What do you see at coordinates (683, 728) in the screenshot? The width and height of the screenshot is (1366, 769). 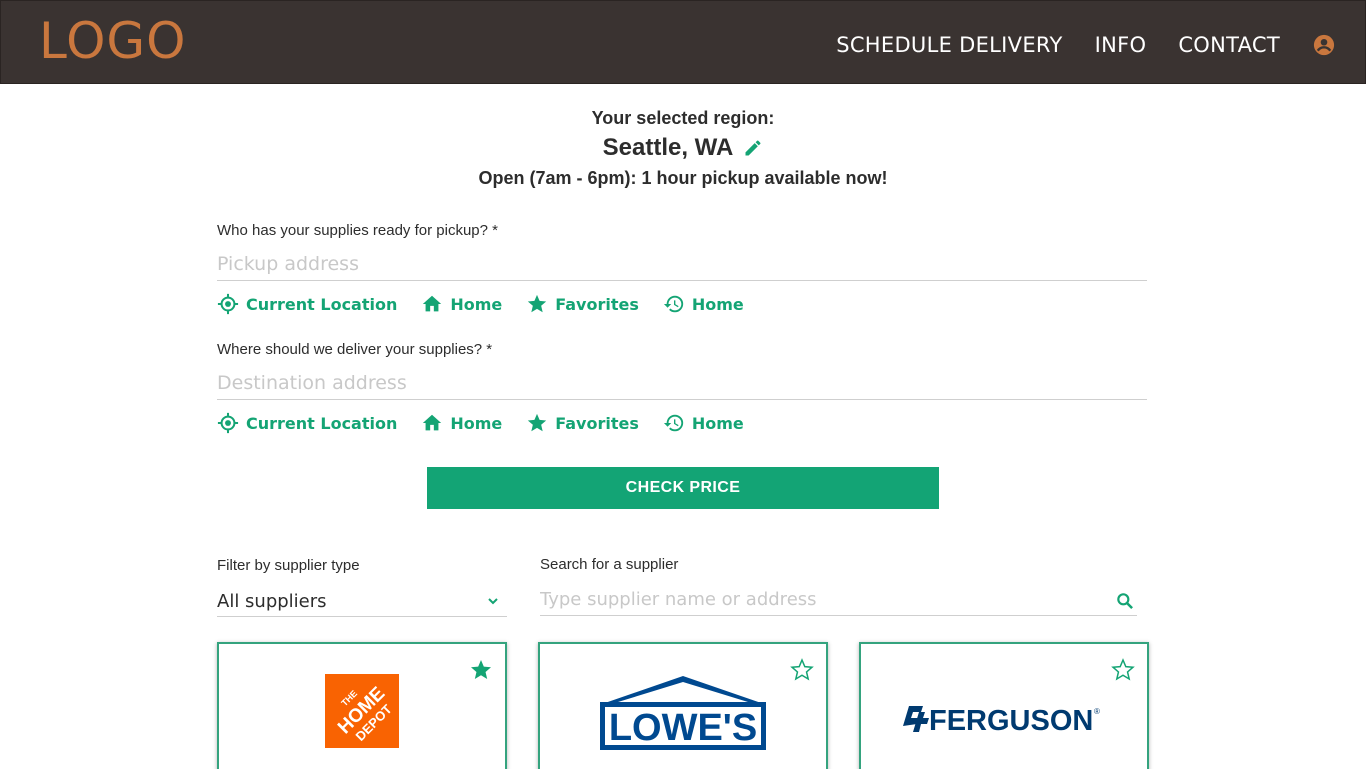 I see `logo-text: LOWE'S` at bounding box center [683, 728].